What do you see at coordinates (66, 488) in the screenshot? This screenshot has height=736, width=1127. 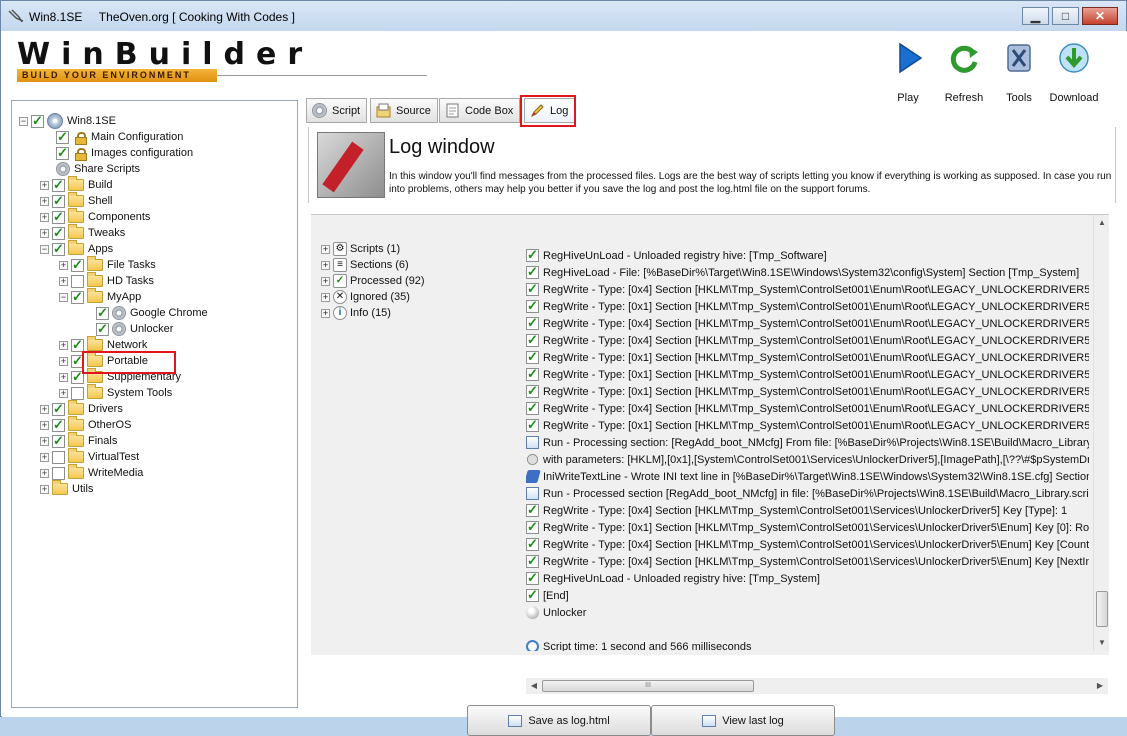 I see `tree-node-utils: + Utils` at bounding box center [66, 488].